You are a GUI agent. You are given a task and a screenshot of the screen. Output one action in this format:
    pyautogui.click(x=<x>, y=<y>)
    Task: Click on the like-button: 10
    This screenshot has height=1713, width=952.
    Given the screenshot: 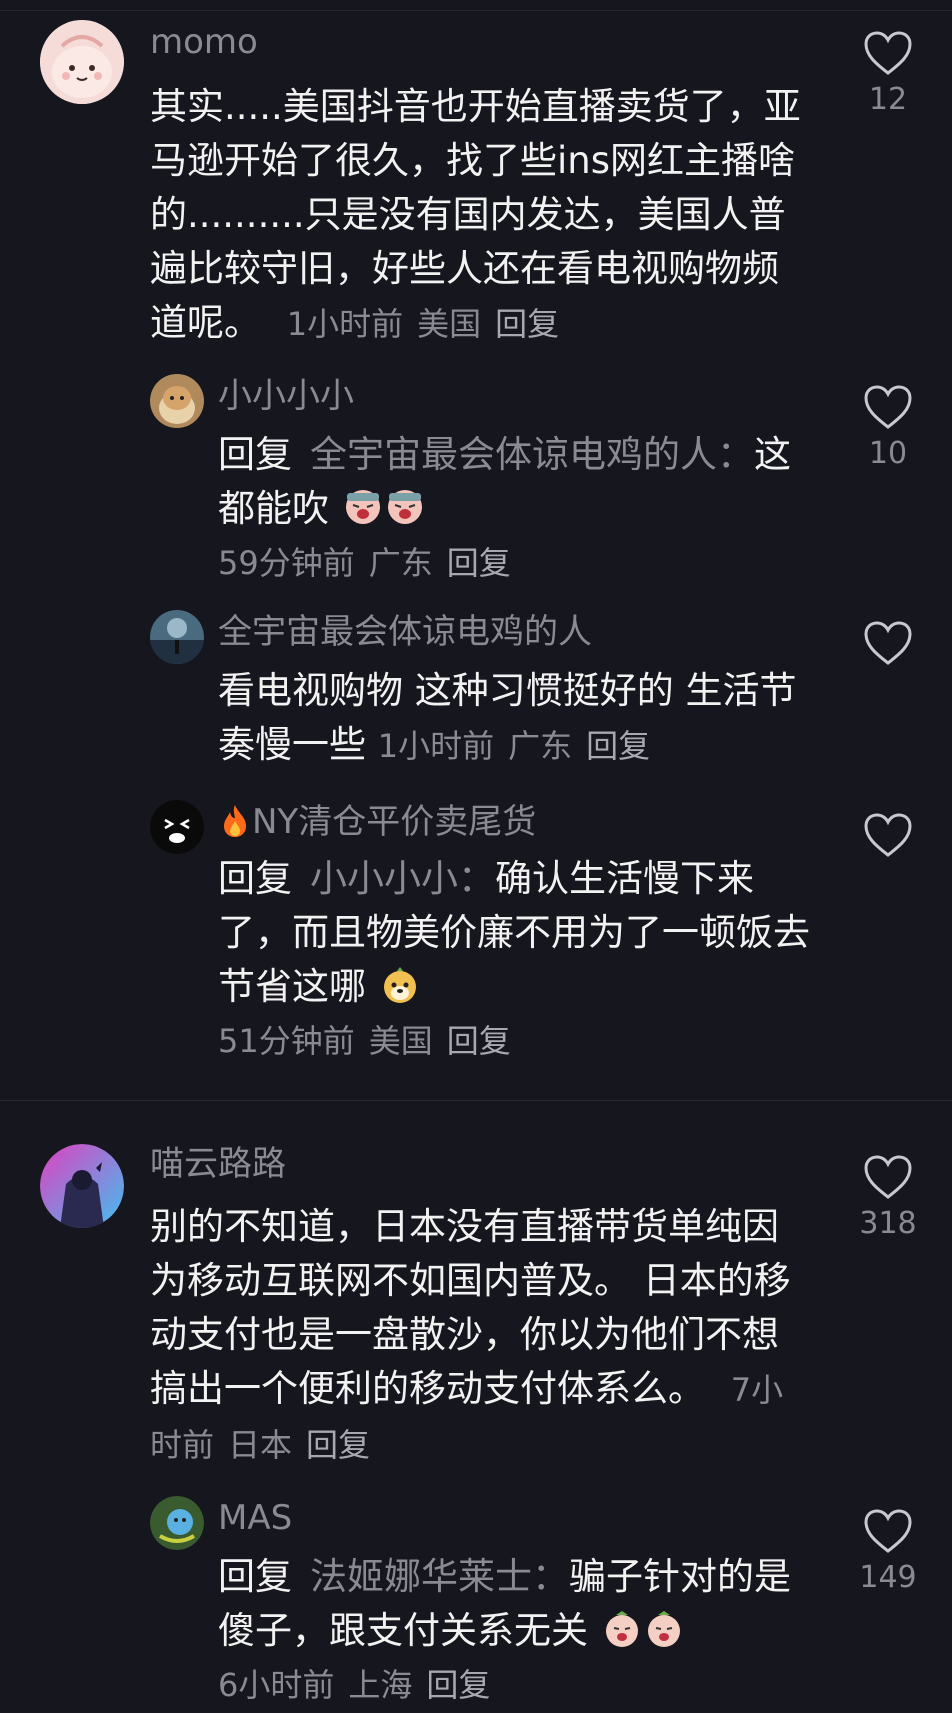 What is the action you would take?
    pyautogui.click(x=888, y=429)
    